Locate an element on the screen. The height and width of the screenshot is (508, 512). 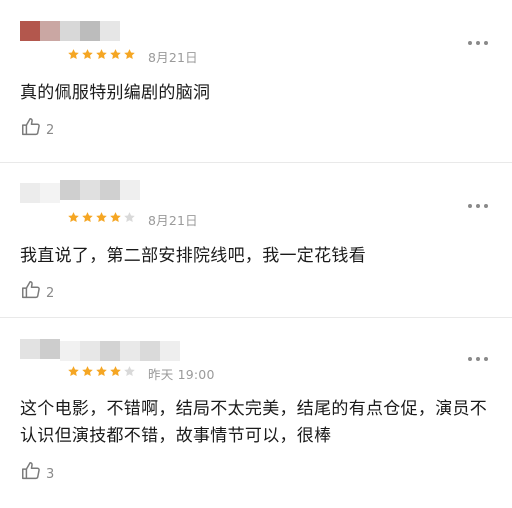
comment-text: 我直说了，第二部安排院线吧，我一定花钱看 is located at coordinates (193, 256).